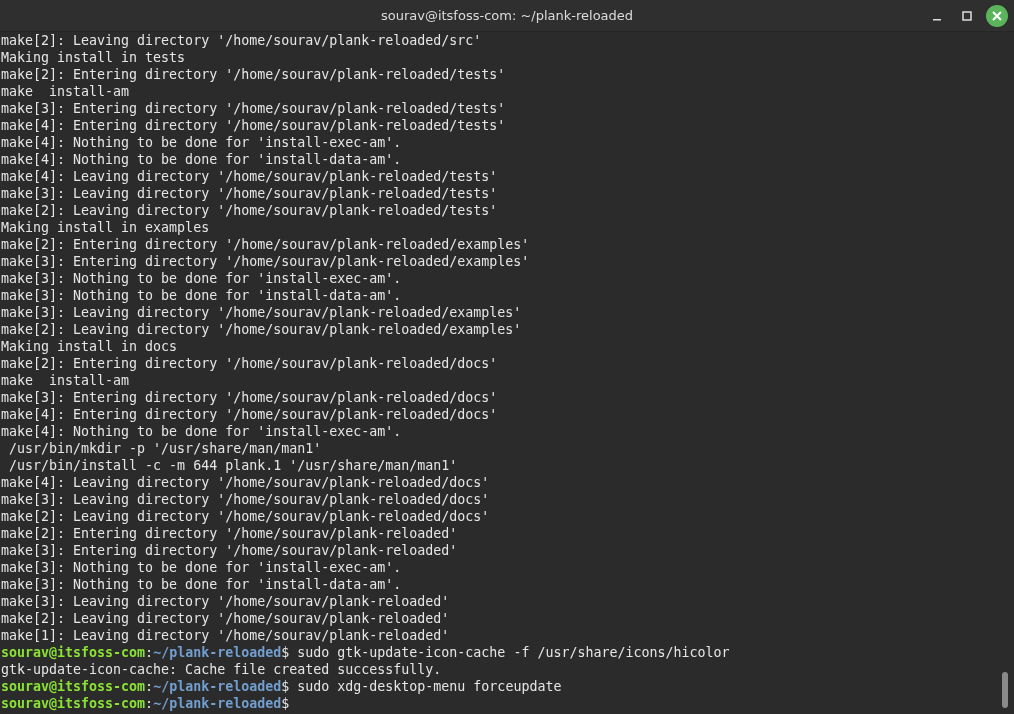 Image resolution: width=1014 pixels, height=714 pixels. I want to click on terminal-line: Making install in tests, so click(94, 57).